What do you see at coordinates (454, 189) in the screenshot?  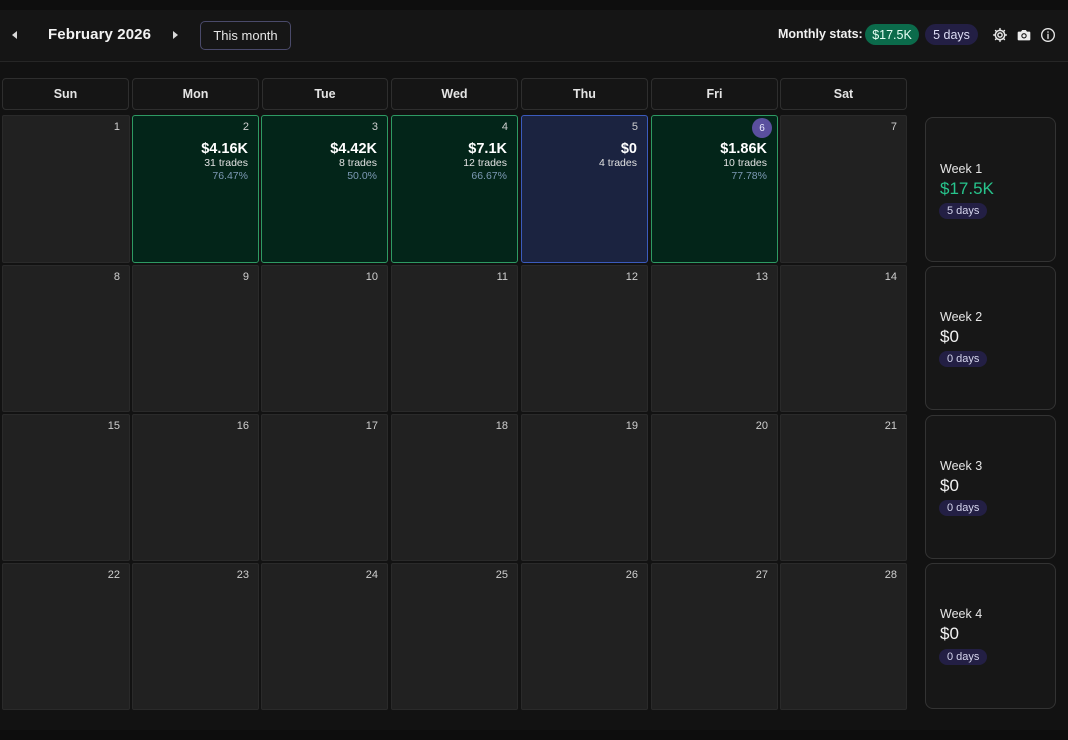 I see `day-cell-profit: 4 $7.1K 12 trades 66.67%` at bounding box center [454, 189].